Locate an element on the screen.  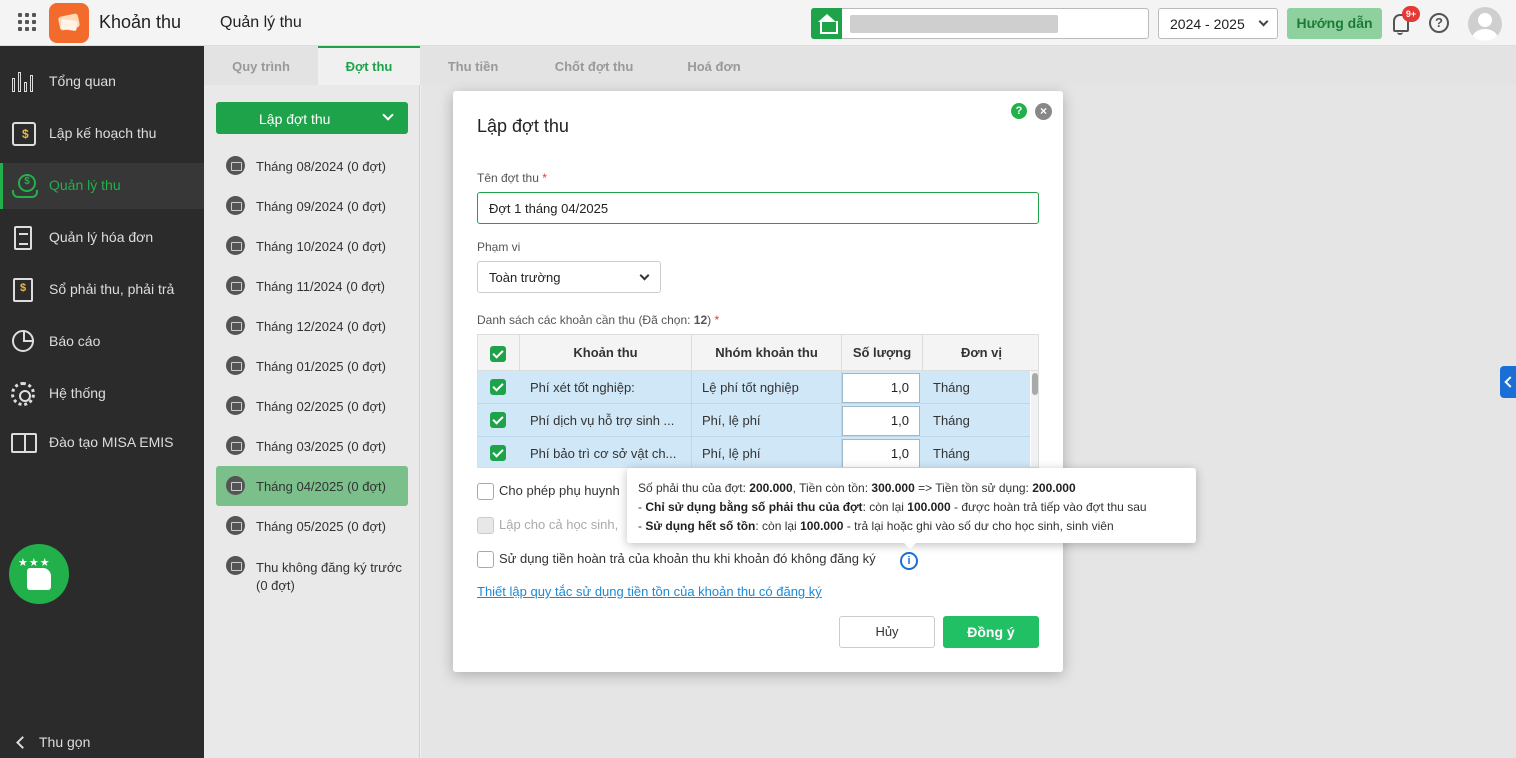
label-text: Tên đợt thu is located at coordinates (508, 178).